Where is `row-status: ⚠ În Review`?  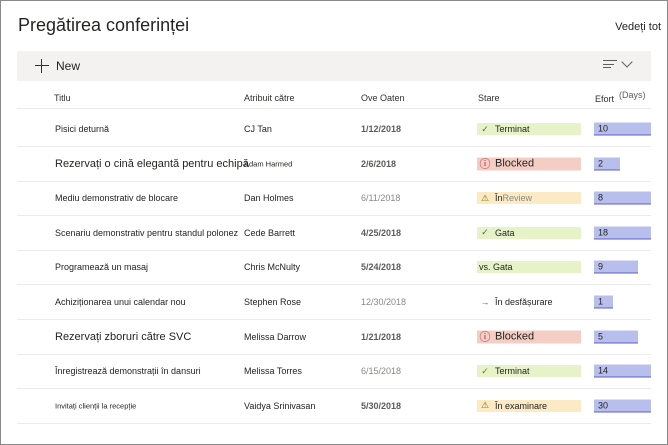 row-status: ⚠ În Review is located at coordinates (529, 198).